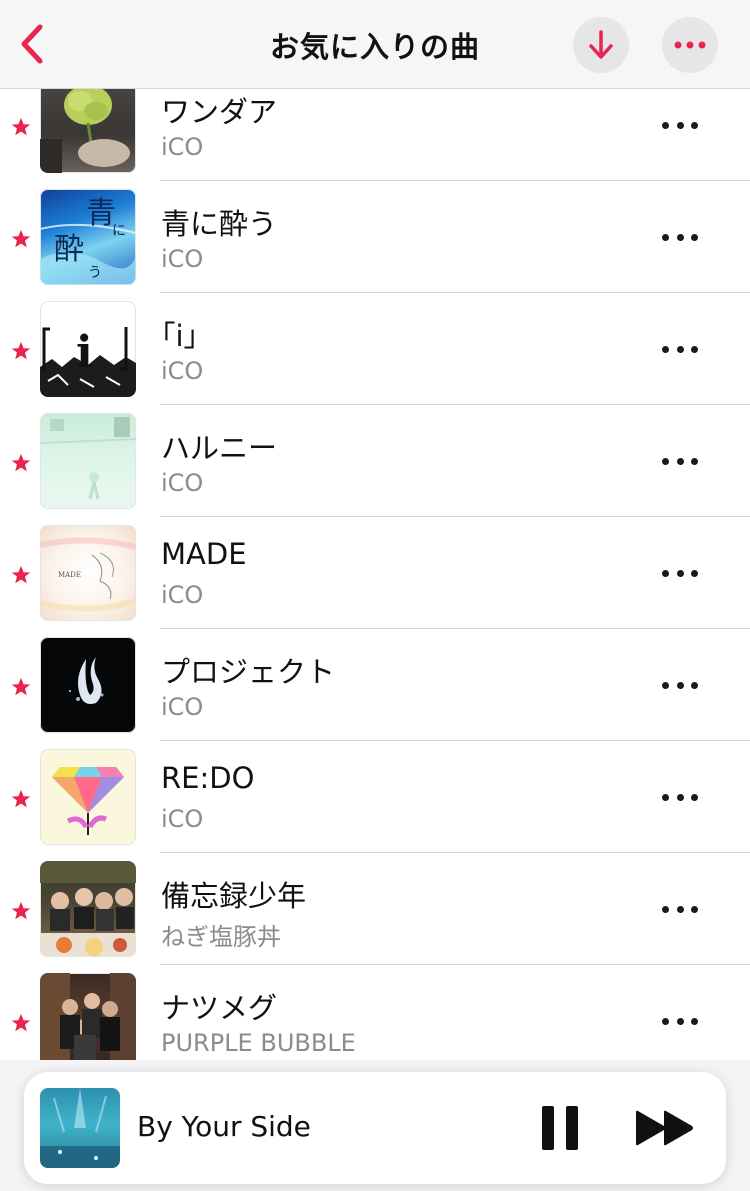  I want to click on song-info: ハルニー iCO, so click(455, 461).